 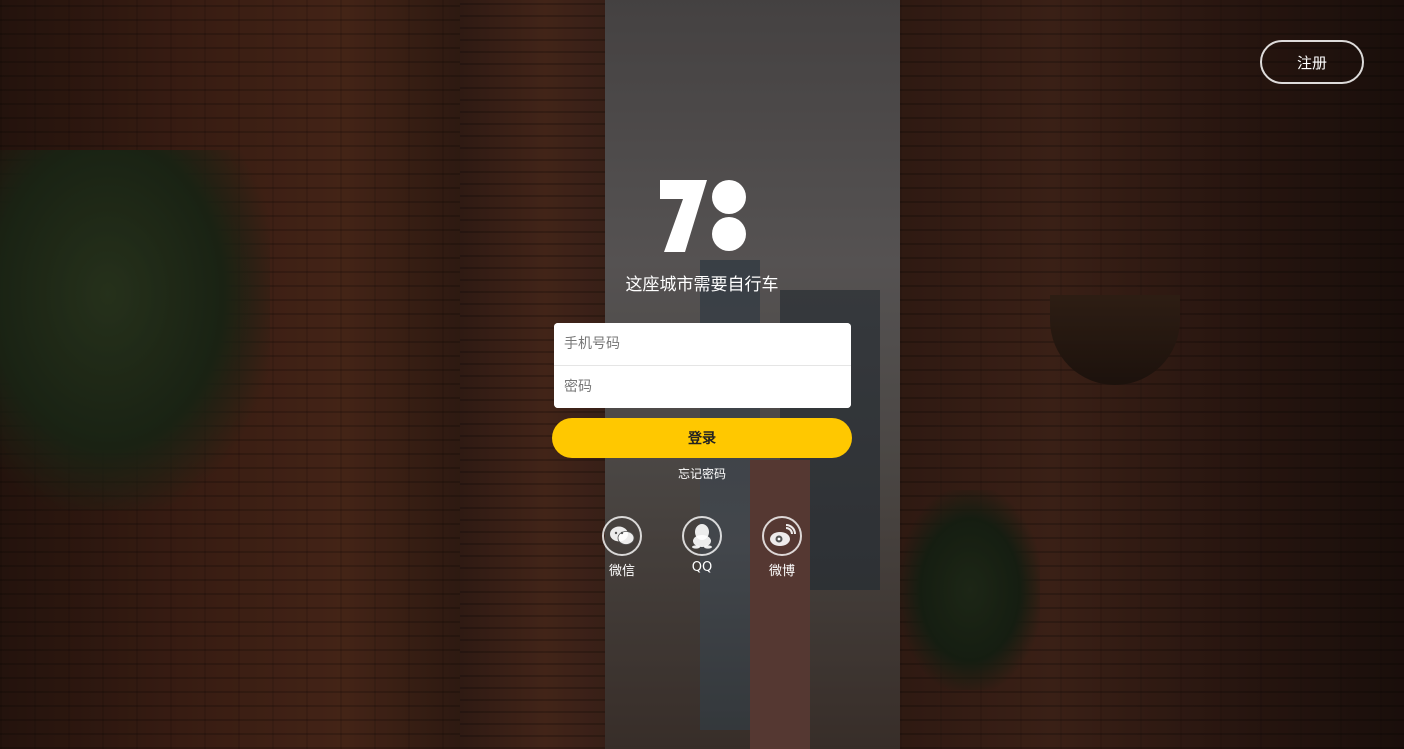 I want to click on phone-input, so click(x=702, y=344).